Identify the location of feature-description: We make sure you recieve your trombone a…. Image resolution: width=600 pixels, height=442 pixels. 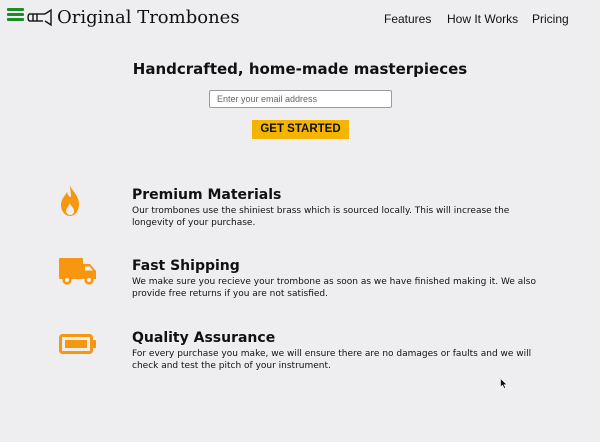
(334, 288).